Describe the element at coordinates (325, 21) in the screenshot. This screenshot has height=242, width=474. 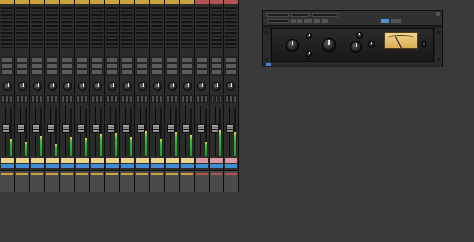
I see `safe-button` at that location.